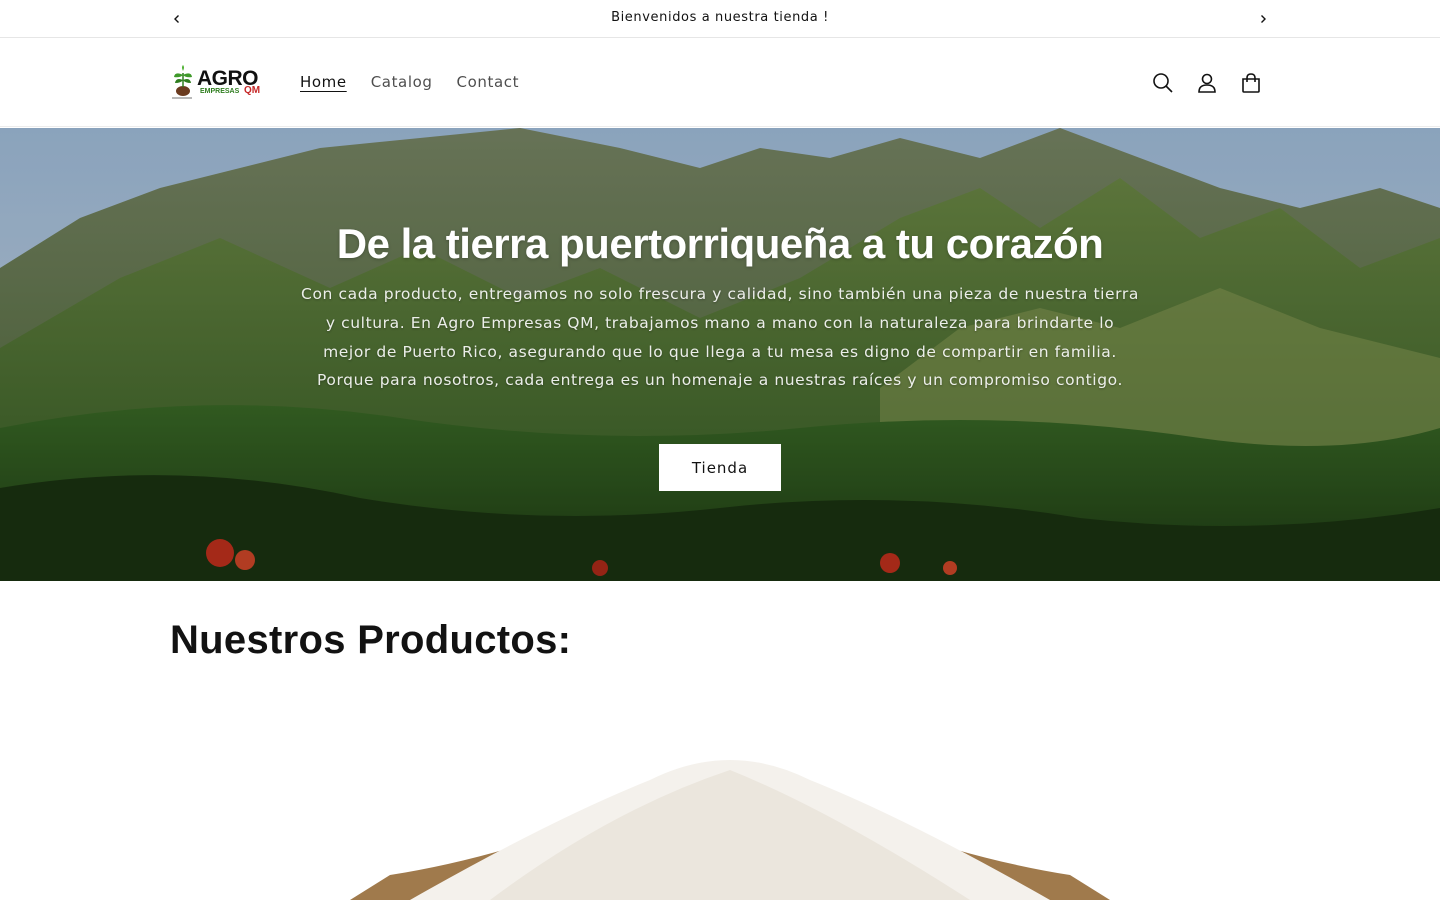 This screenshot has width=1440, height=900. Describe the element at coordinates (720, 243) in the screenshot. I see `hero-title: De la tierra puertorriqueña a tu corazón` at that location.